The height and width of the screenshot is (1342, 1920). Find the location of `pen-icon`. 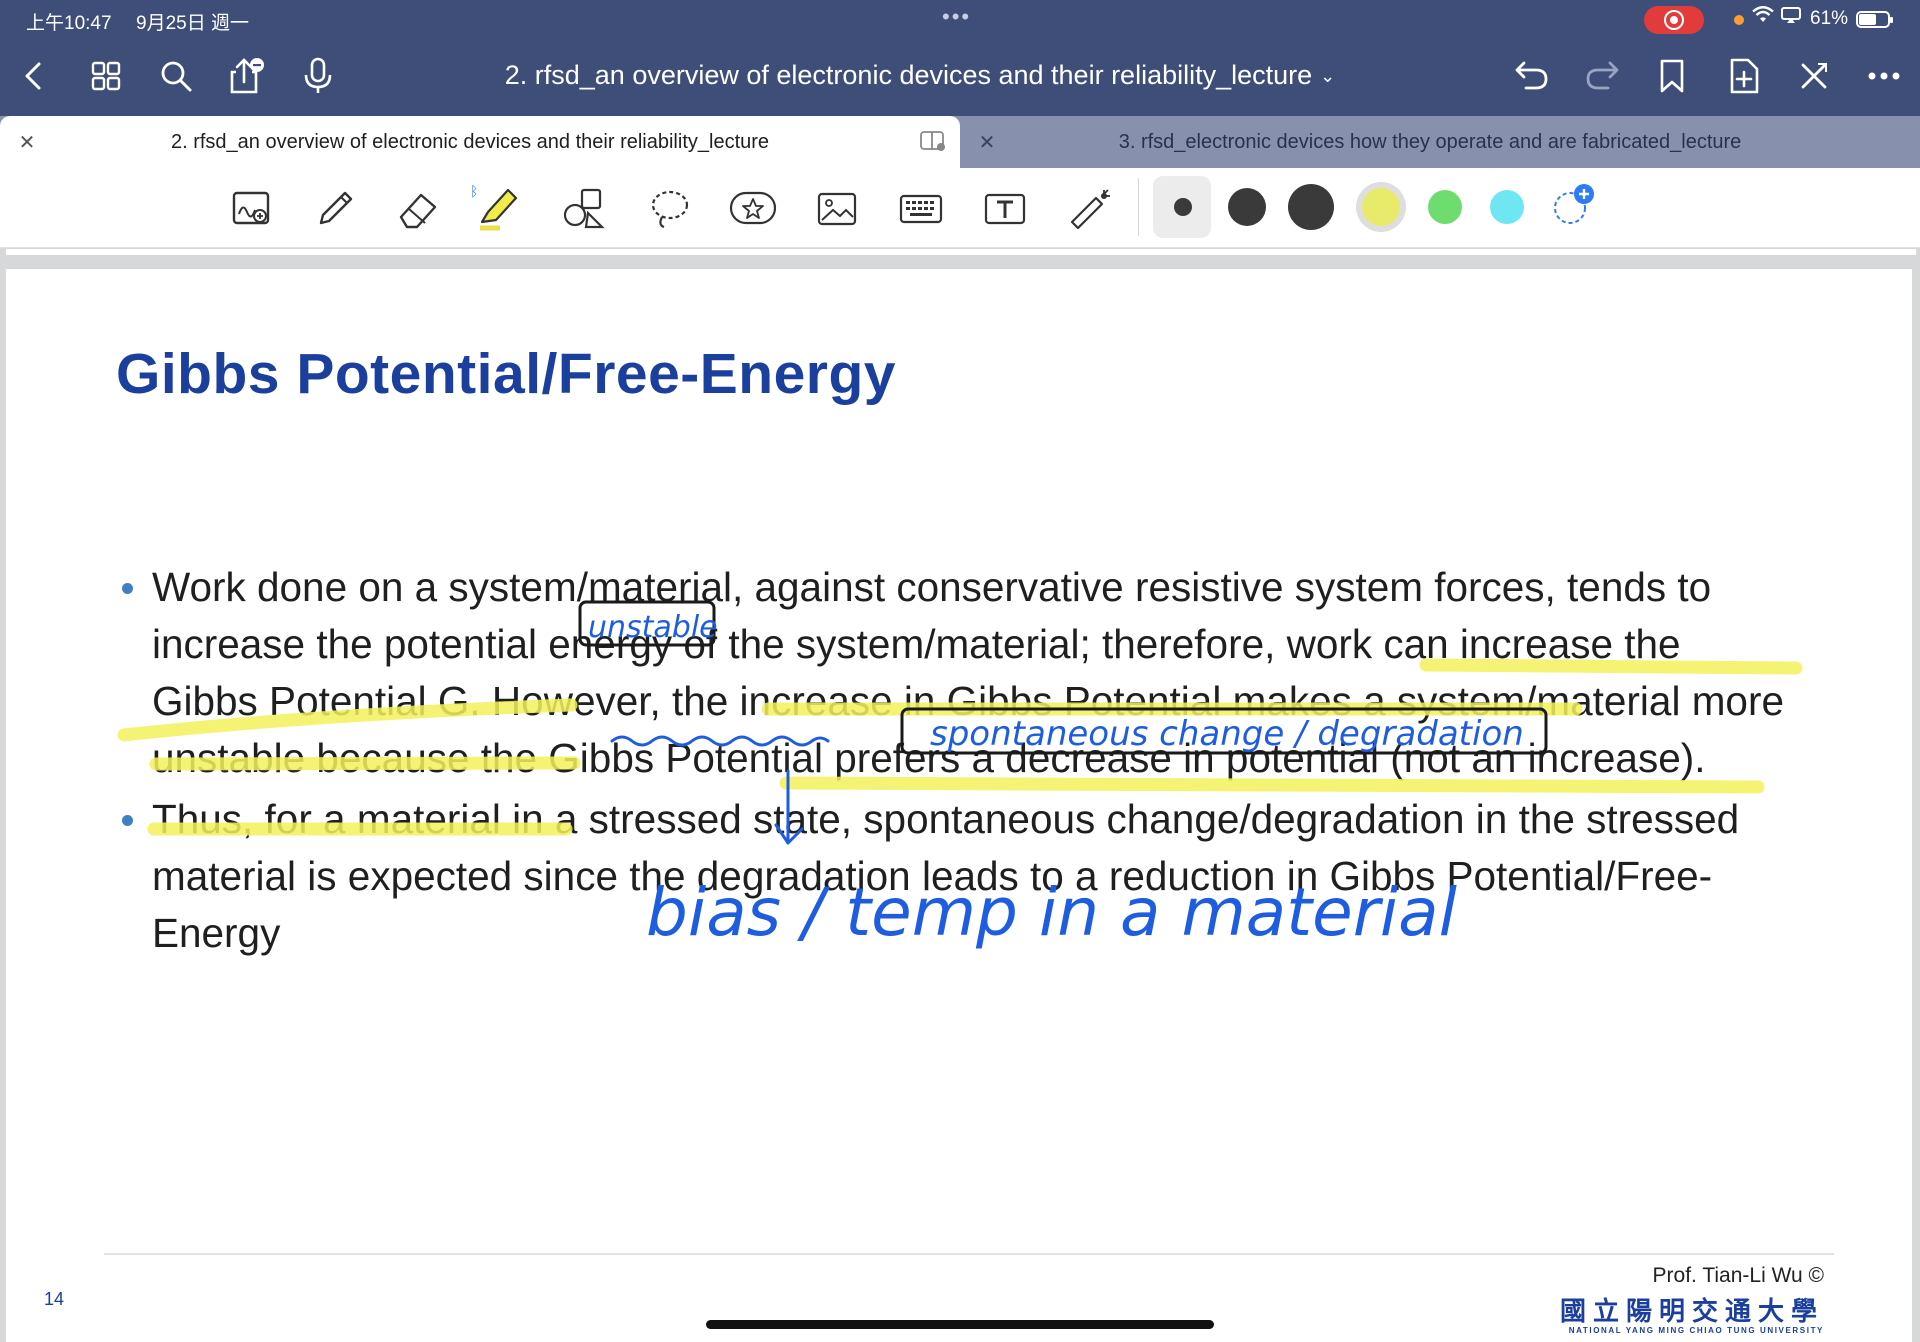

pen-icon is located at coordinates (335, 209).